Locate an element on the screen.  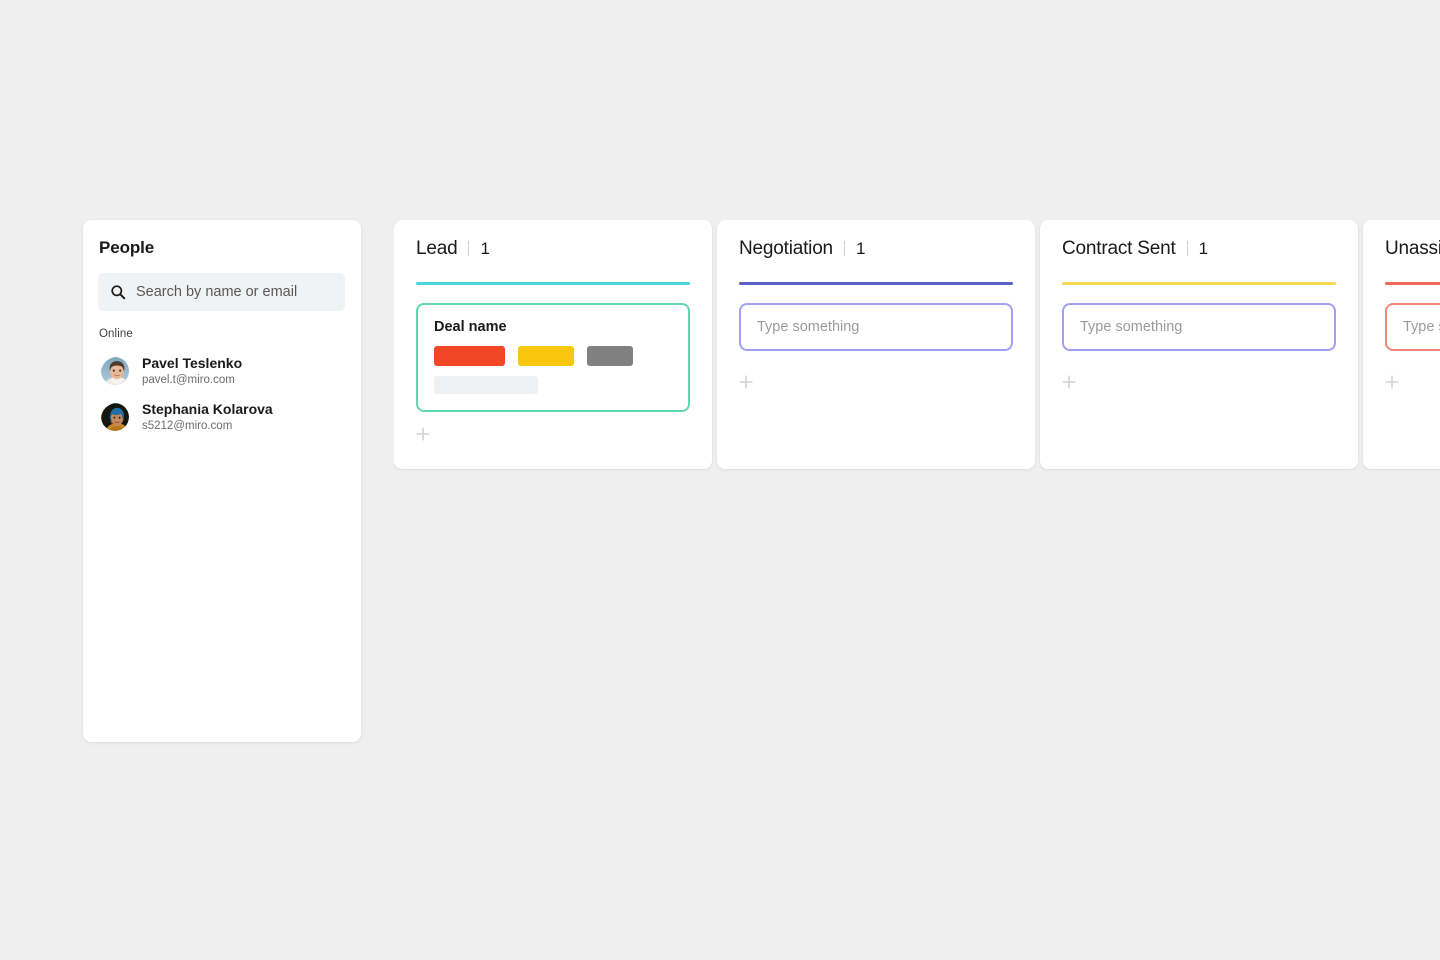
deal-card: Deal name is located at coordinates (553, 357).